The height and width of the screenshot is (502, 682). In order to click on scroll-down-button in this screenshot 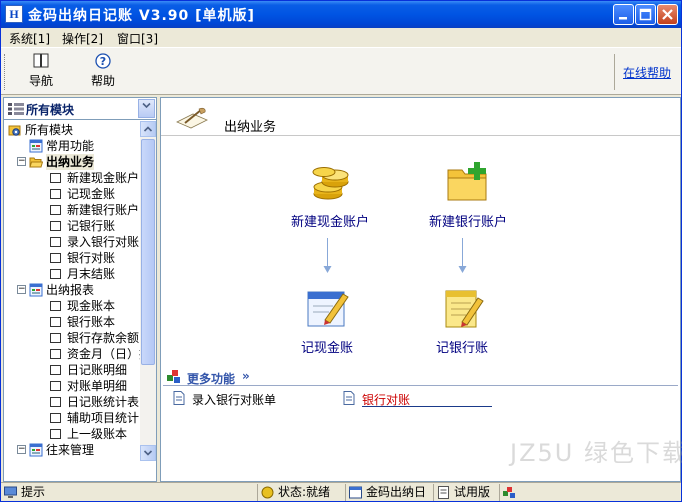, I will do `click(148, 453)`.